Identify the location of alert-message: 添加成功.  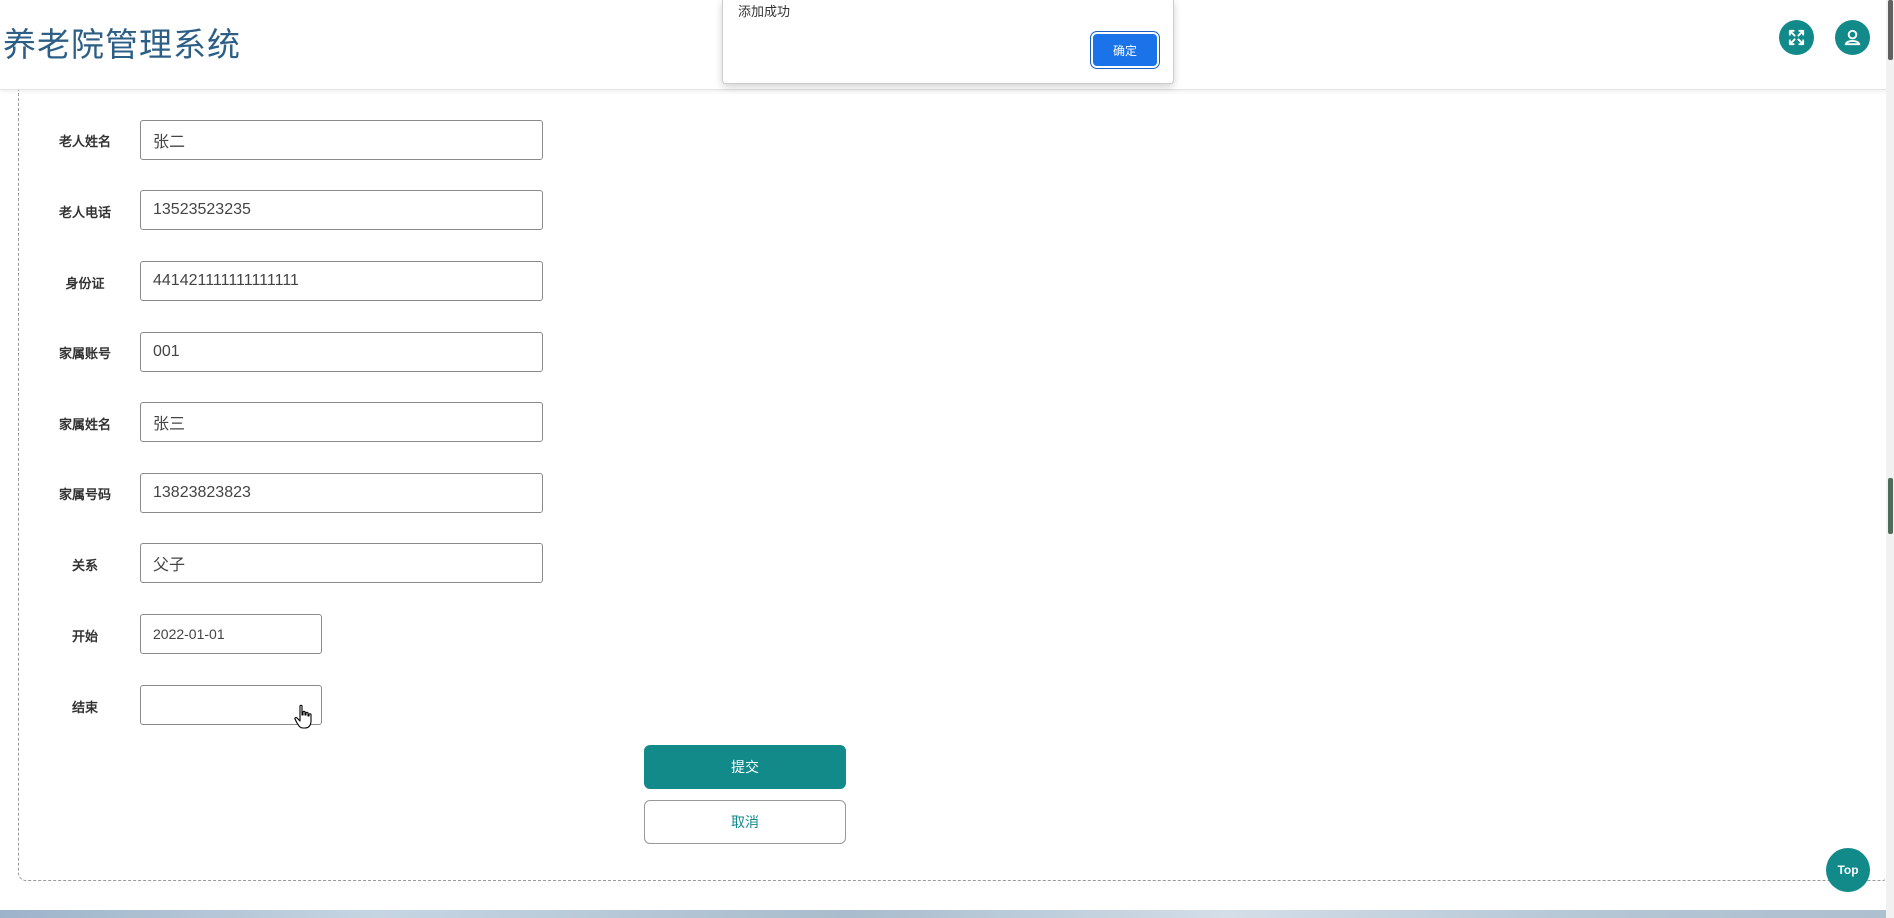
(764, 11).